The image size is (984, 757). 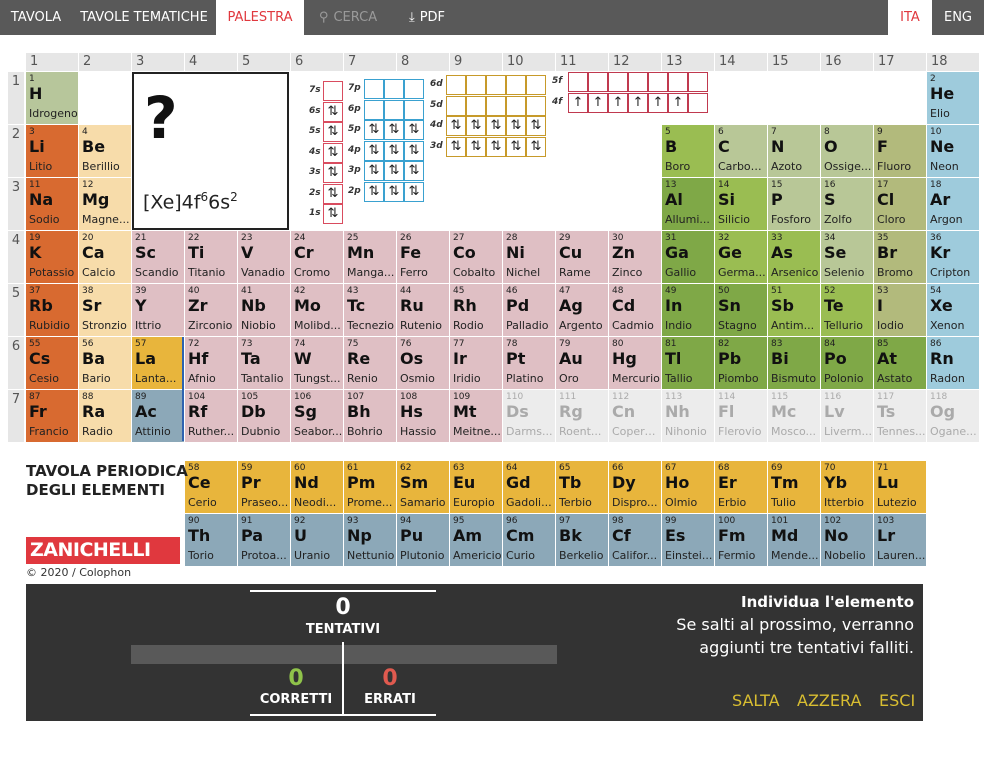 What do you see at coordinates (794, 487) in the screenshot?
I see `element-tm: 69 Tm Tulio` at bounding box center [794, 487].